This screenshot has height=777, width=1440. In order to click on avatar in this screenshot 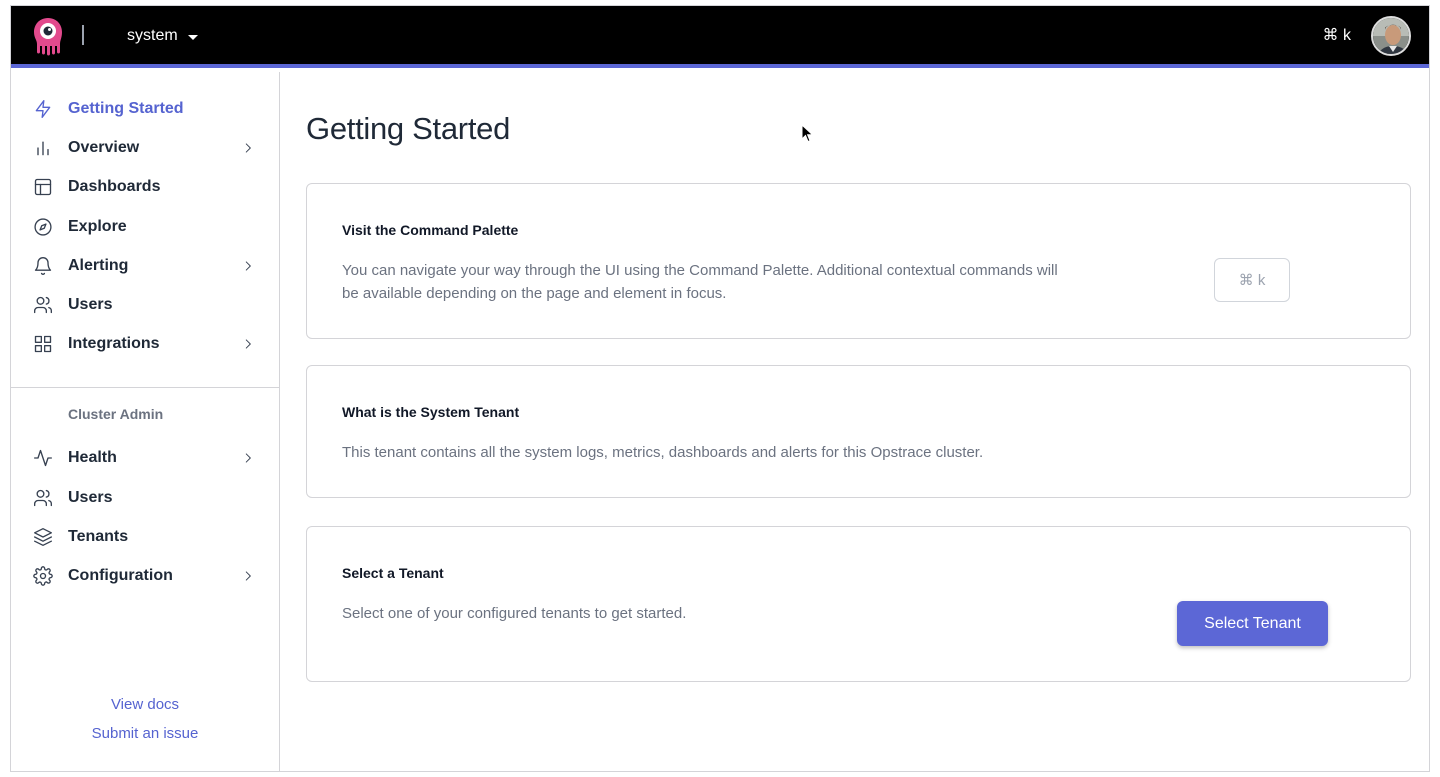, I will do `click(1391, 36)`.